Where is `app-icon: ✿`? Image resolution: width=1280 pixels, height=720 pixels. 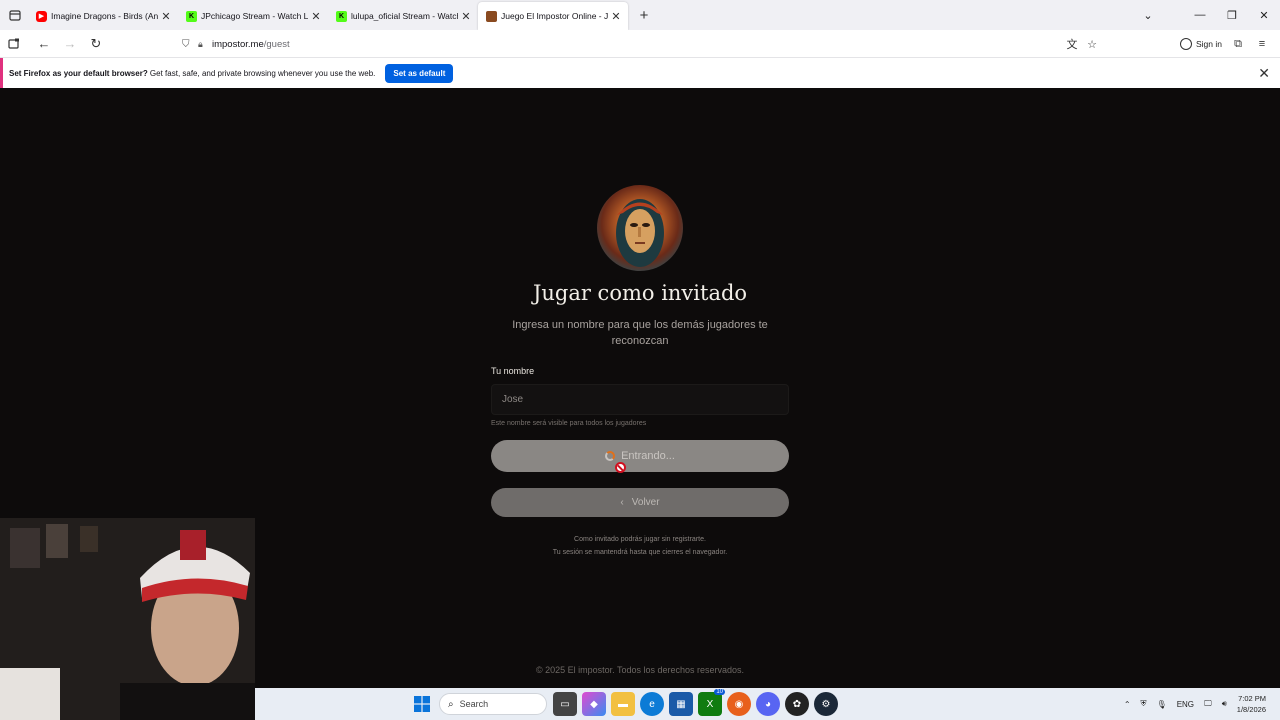
app-icon: ✿ is located at coordinates (797, 704).